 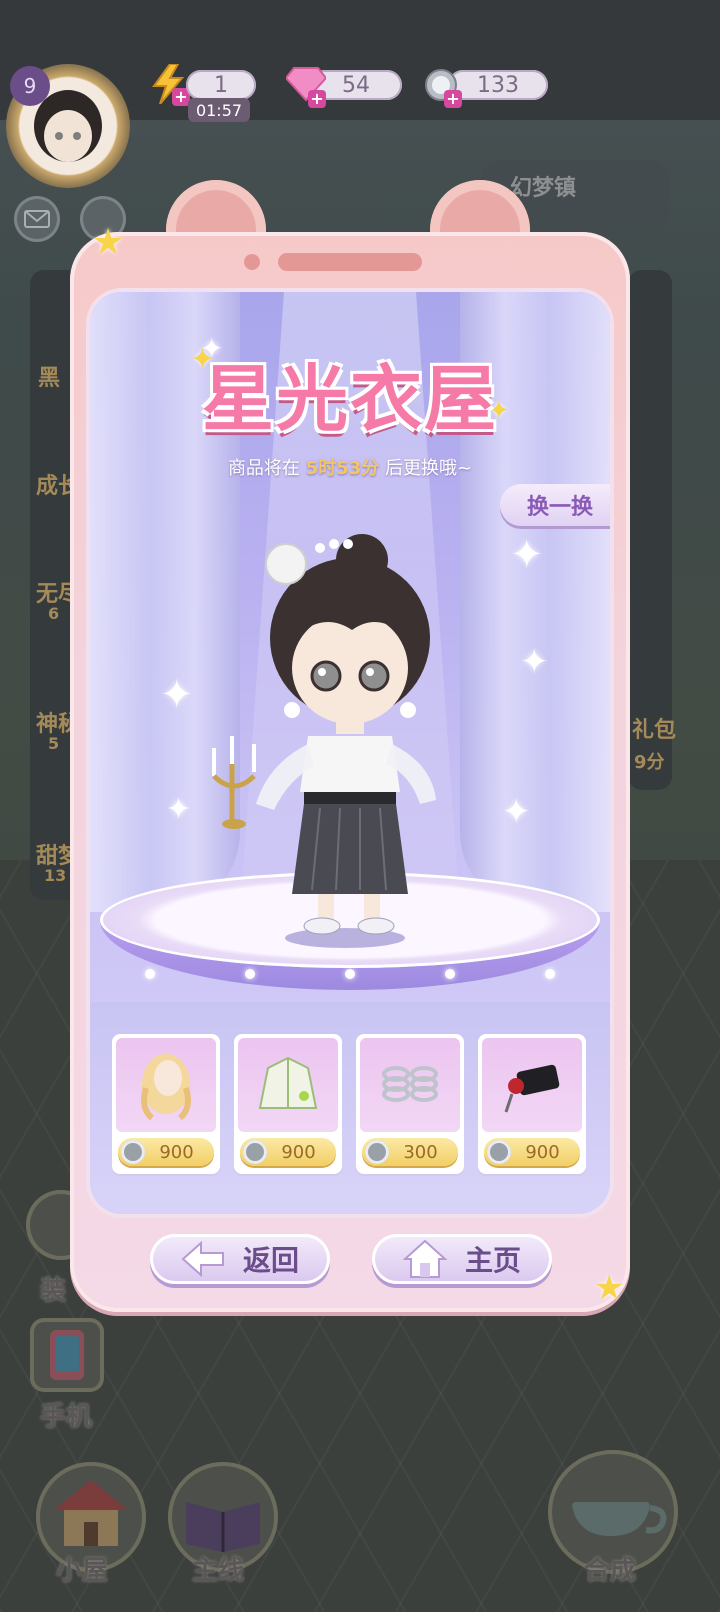 I want to click on back-button-label: 返回, so click(x=270, y=1260).